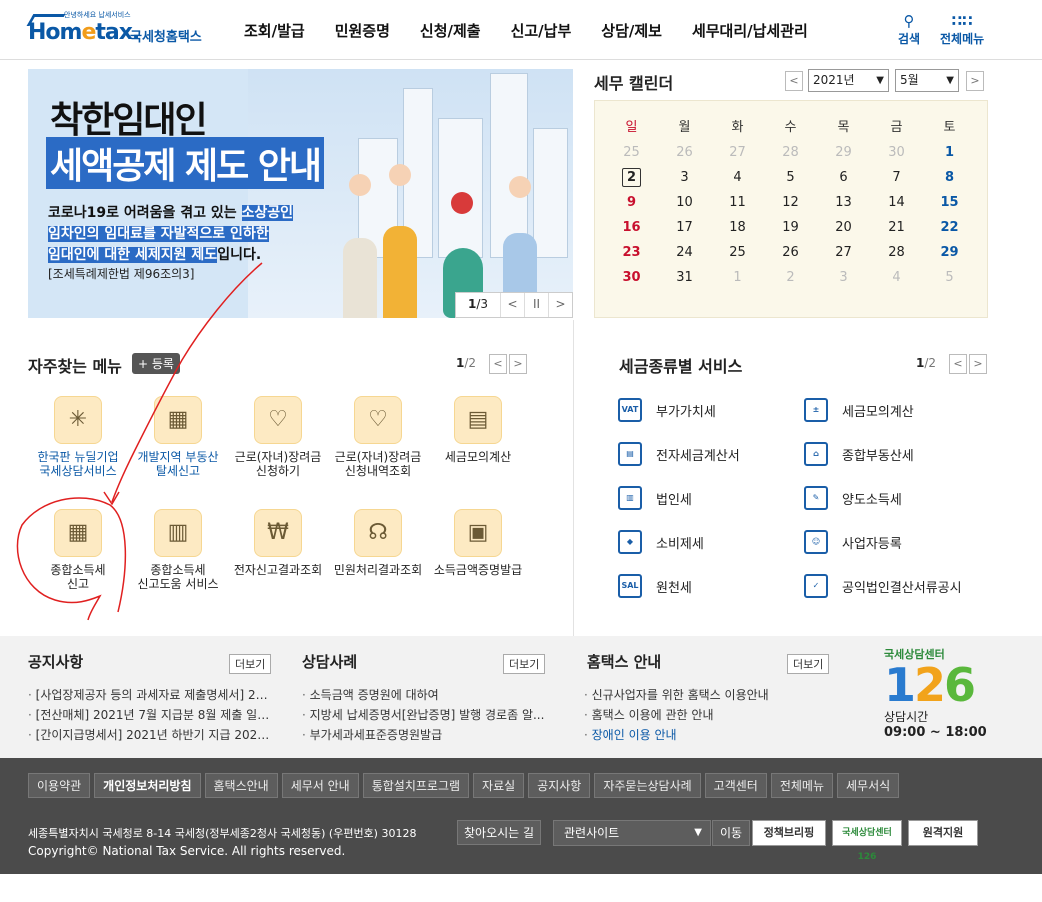  Describe the element at coordinates (178, 550) in the screenshot. I see `favorite-item: ▥ 종합소득세 신고도움 서비스` at that location.